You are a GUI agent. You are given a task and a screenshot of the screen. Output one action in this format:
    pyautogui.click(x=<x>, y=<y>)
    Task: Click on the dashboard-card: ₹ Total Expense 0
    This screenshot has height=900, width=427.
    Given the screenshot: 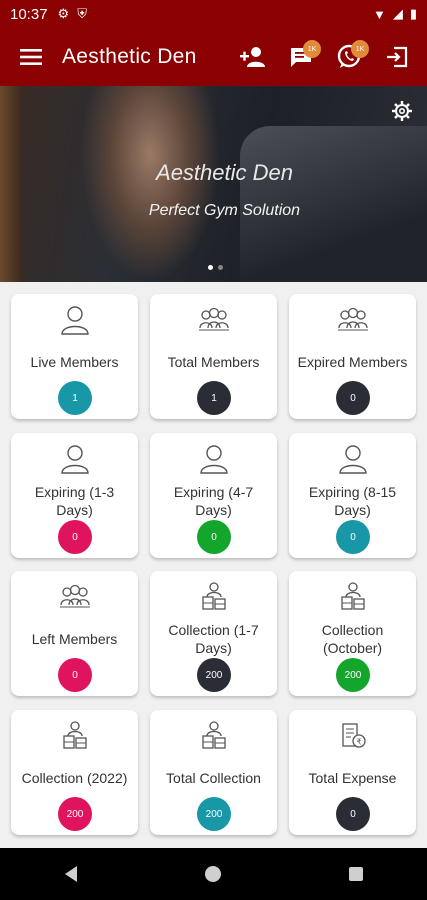 What is the action you would take?
    pyautogui.click(x=352, y=772)
    